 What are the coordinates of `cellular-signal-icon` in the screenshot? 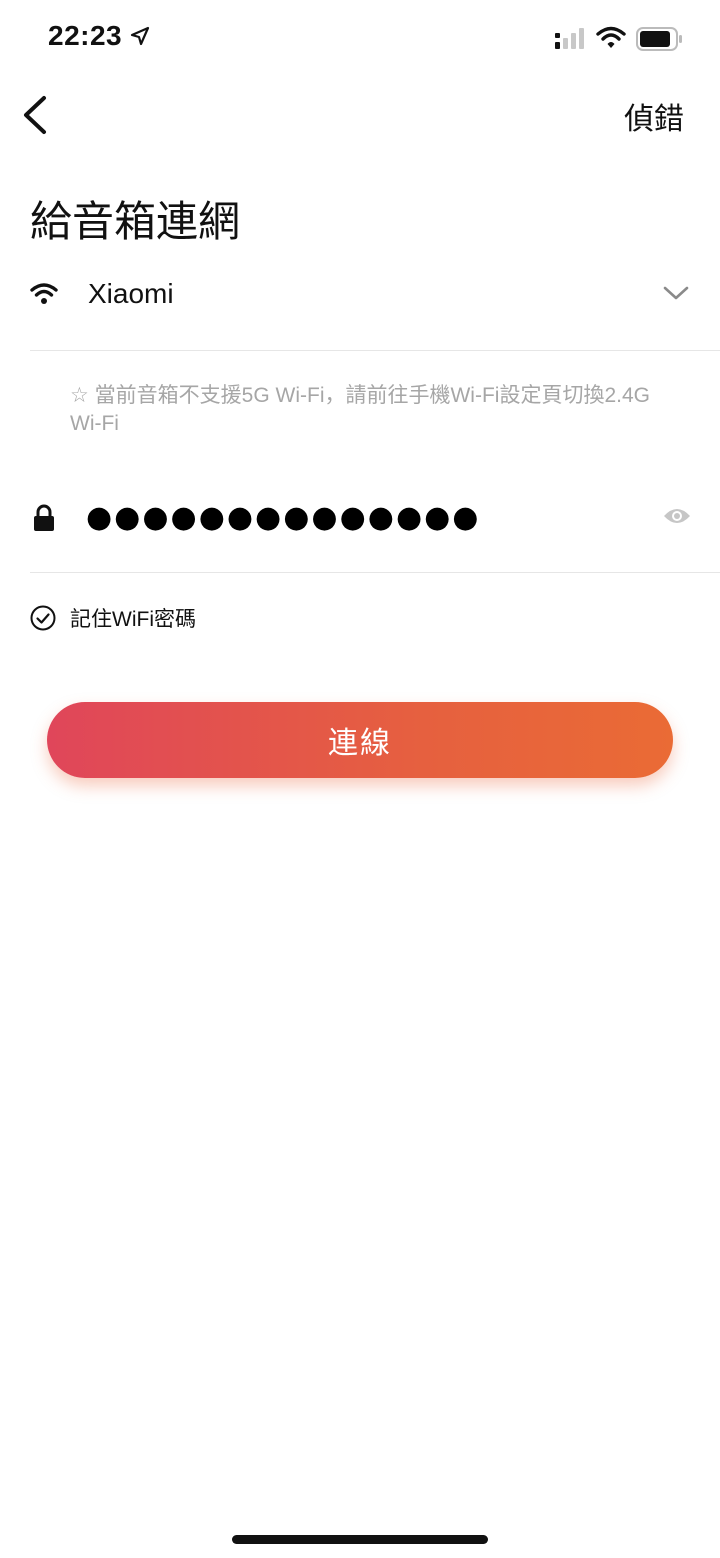 It's located at (571, 41).